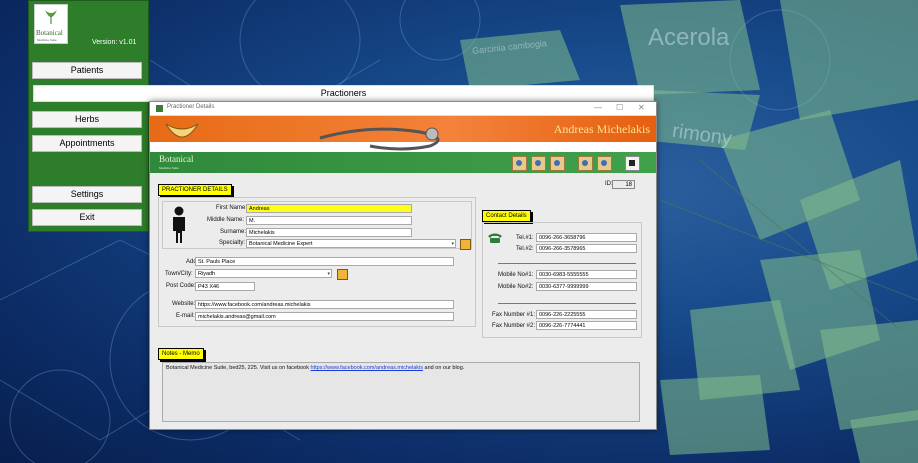 This screenshot has height=463, width=918. What do you see at coordinates (114, 42) in the screenshot?
I see `version-label: Version: v1.01` at bounding box center [114, 42].